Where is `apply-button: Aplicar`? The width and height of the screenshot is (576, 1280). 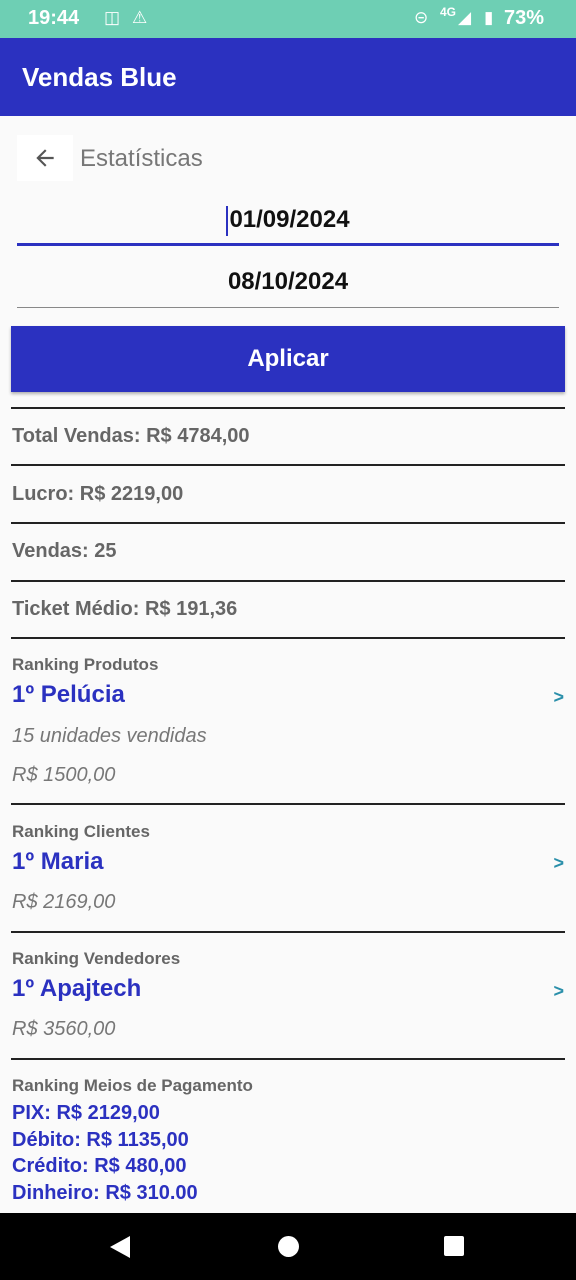
apply-button: Aplicar is located at coordinates (288, 359).